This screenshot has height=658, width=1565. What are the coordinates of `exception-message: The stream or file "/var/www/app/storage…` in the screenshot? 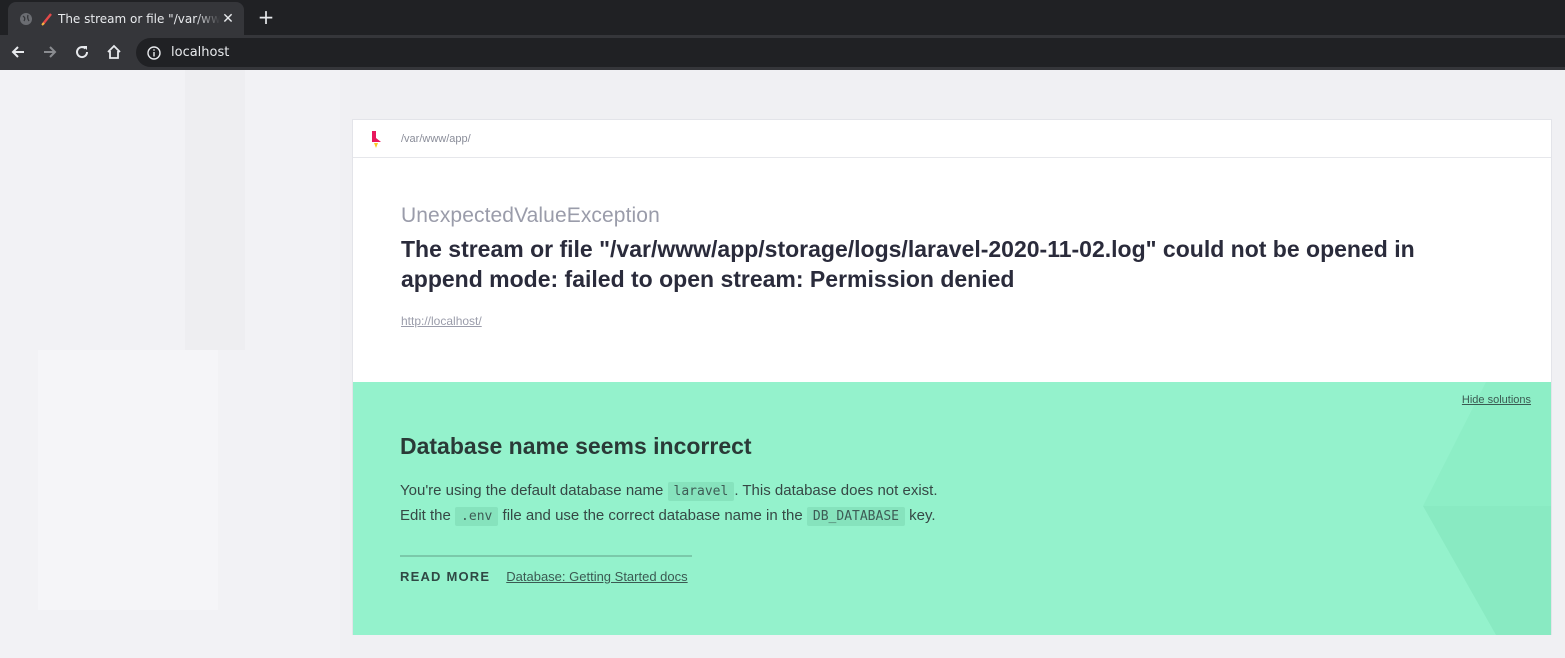 It's located at (908, 264).